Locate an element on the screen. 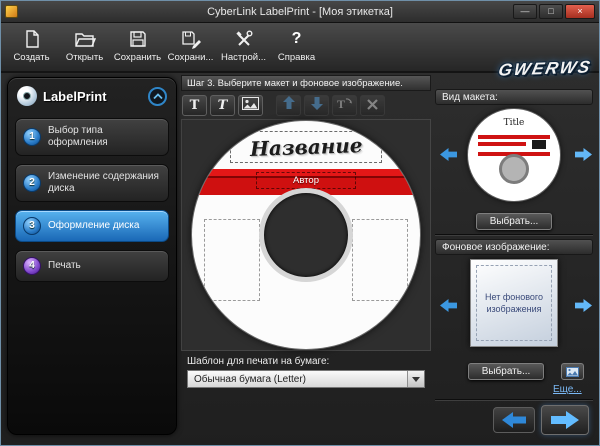 The width and height of the screenshot is (600, 446). rotate-text-icon: T is located at coordinates (344, 105).